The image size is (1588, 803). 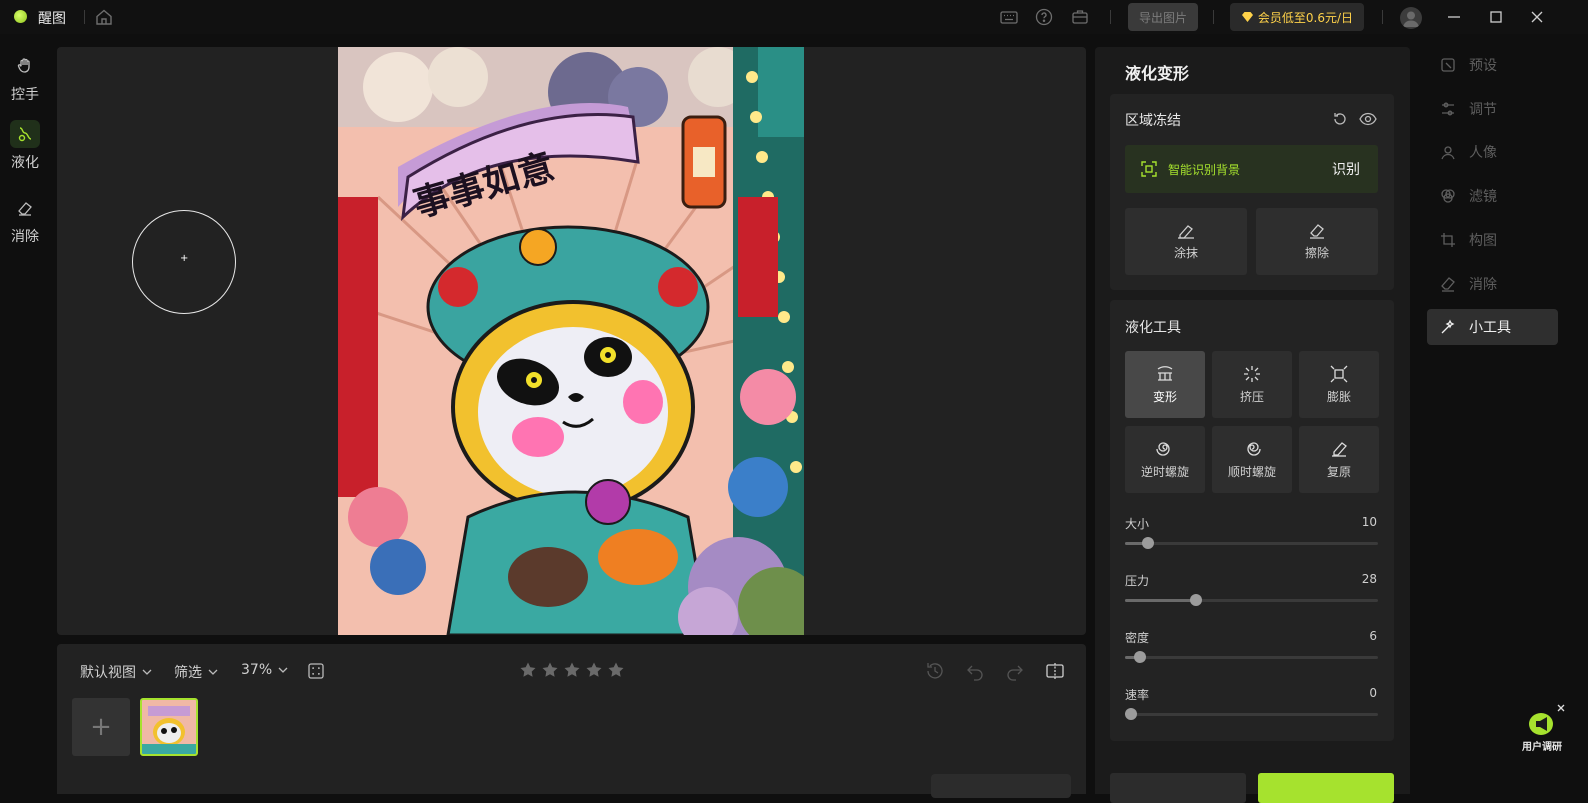 What do you see at coordinates (1252, 449) in the screenshot?
I see `twirl-cw-icon` at bounding box center [1252, 449].